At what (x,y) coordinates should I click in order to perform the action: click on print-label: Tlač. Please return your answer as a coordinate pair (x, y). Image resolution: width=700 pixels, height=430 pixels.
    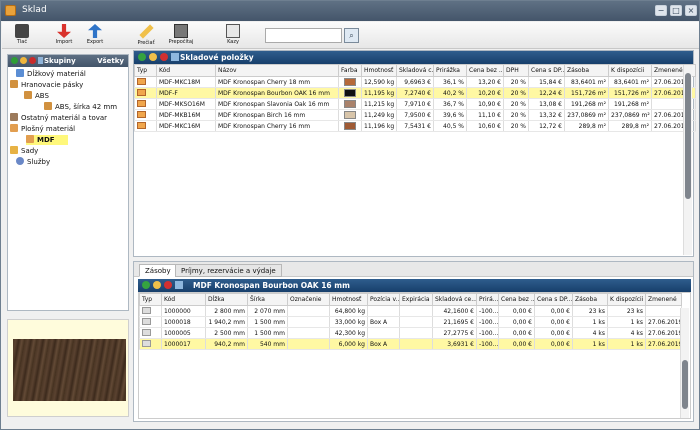
    Looking at the image, I should click on (22, 42).